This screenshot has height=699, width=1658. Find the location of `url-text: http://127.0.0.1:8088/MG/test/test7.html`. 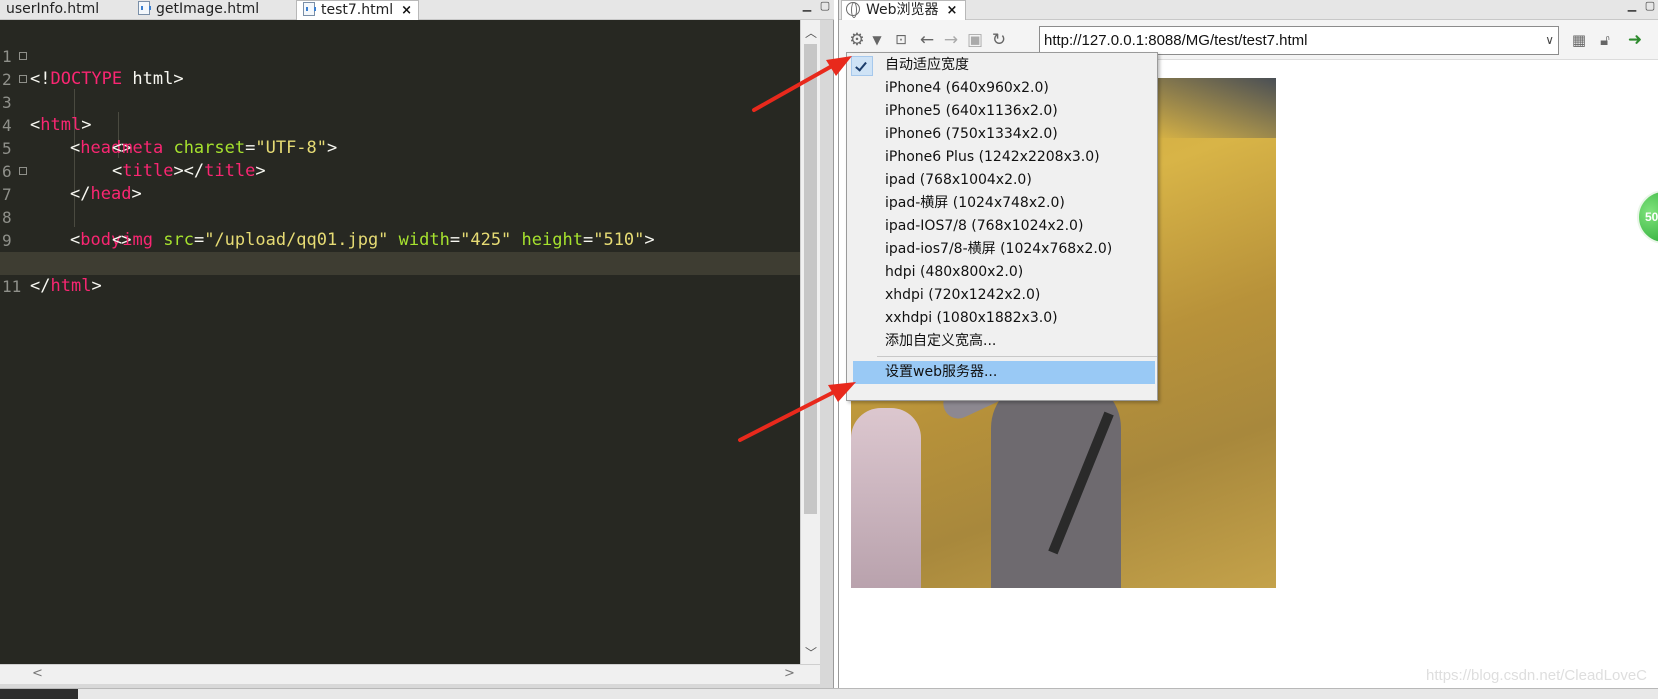

url-text: http://127.0.0.1:8088/MG/test/test7.html is located at coordinates (1176, 40).